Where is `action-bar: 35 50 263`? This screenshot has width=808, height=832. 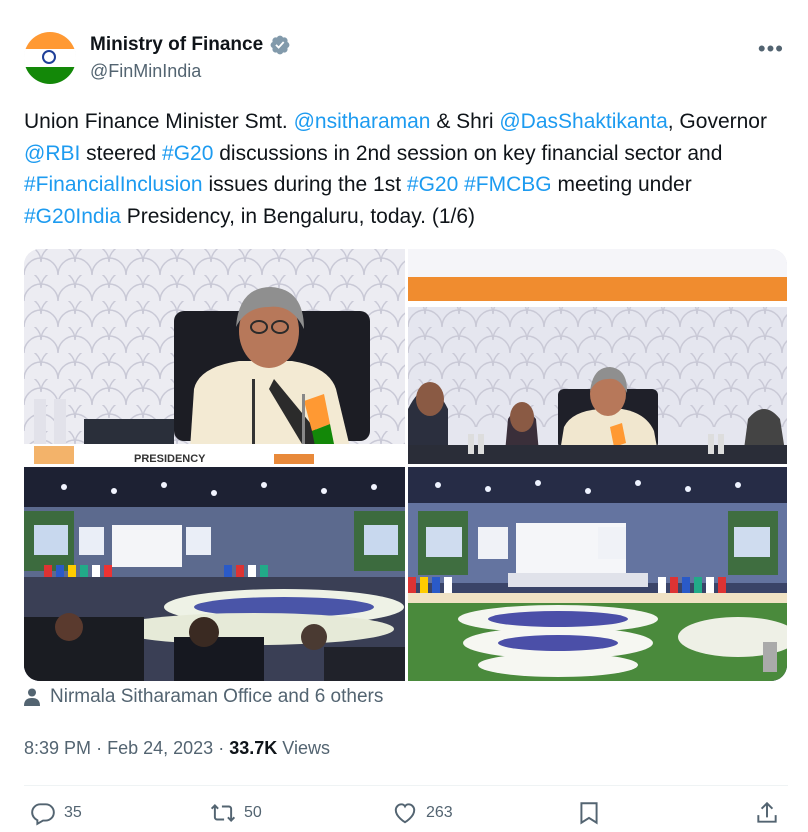 action-bar: 35 50 263 is located at coordinates (406, 816).